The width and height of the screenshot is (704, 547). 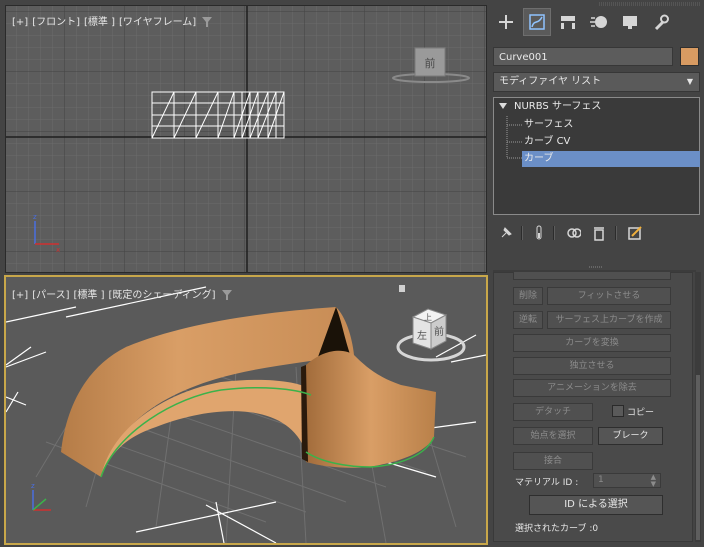 What do you see at coordinates (573, 233) in the screenshot?
I see `make-unique-icon` at bounding box center [573, 233].